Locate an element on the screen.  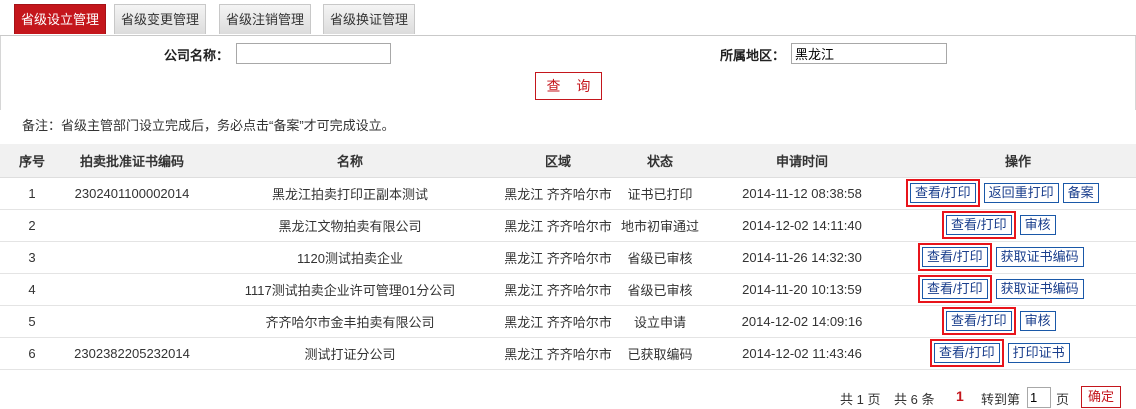
cell-no: 2 is located at coordinates (32, 225).